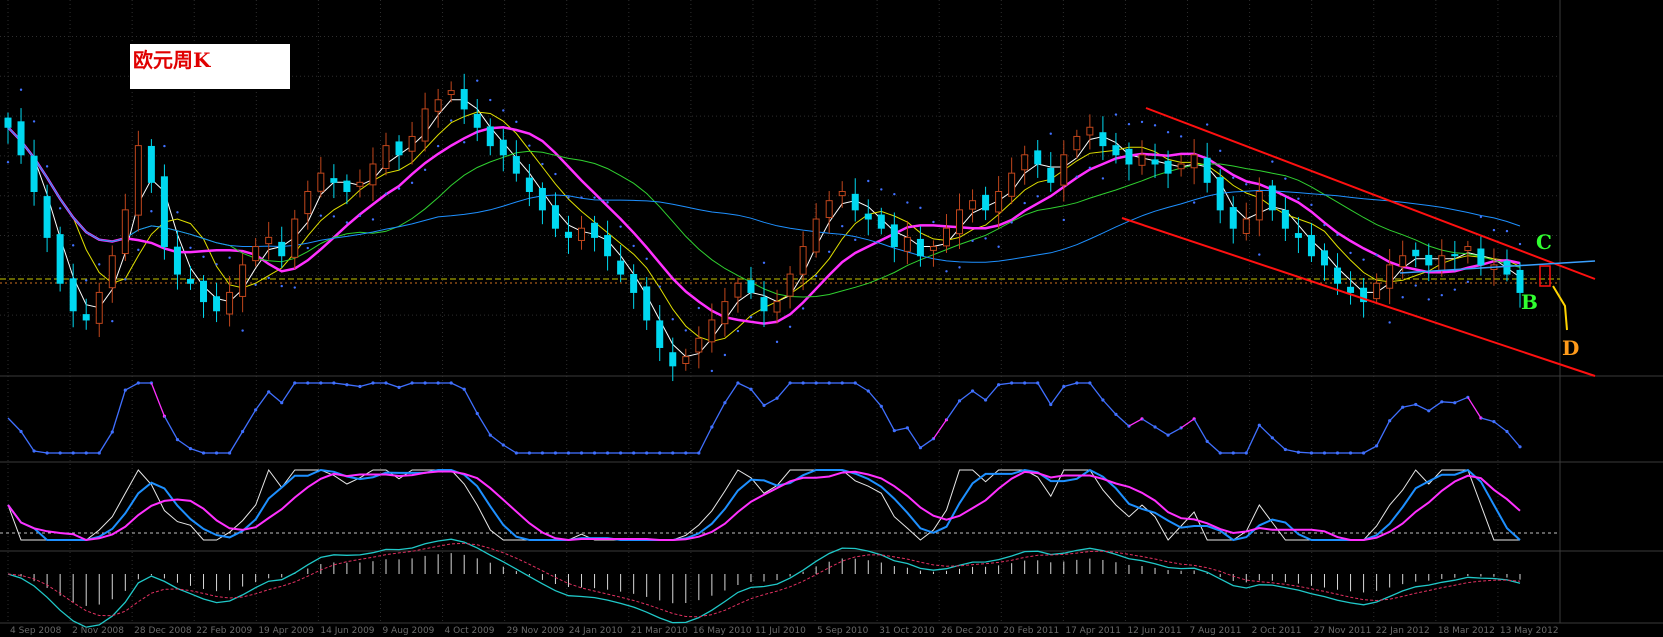 The height and width of the screenshot is (637, 1663). What do you see at coordinates (907, 631) in the screenshot?
I see `time-tick: 31 Oct 2010` at bounding box center [907, 631].